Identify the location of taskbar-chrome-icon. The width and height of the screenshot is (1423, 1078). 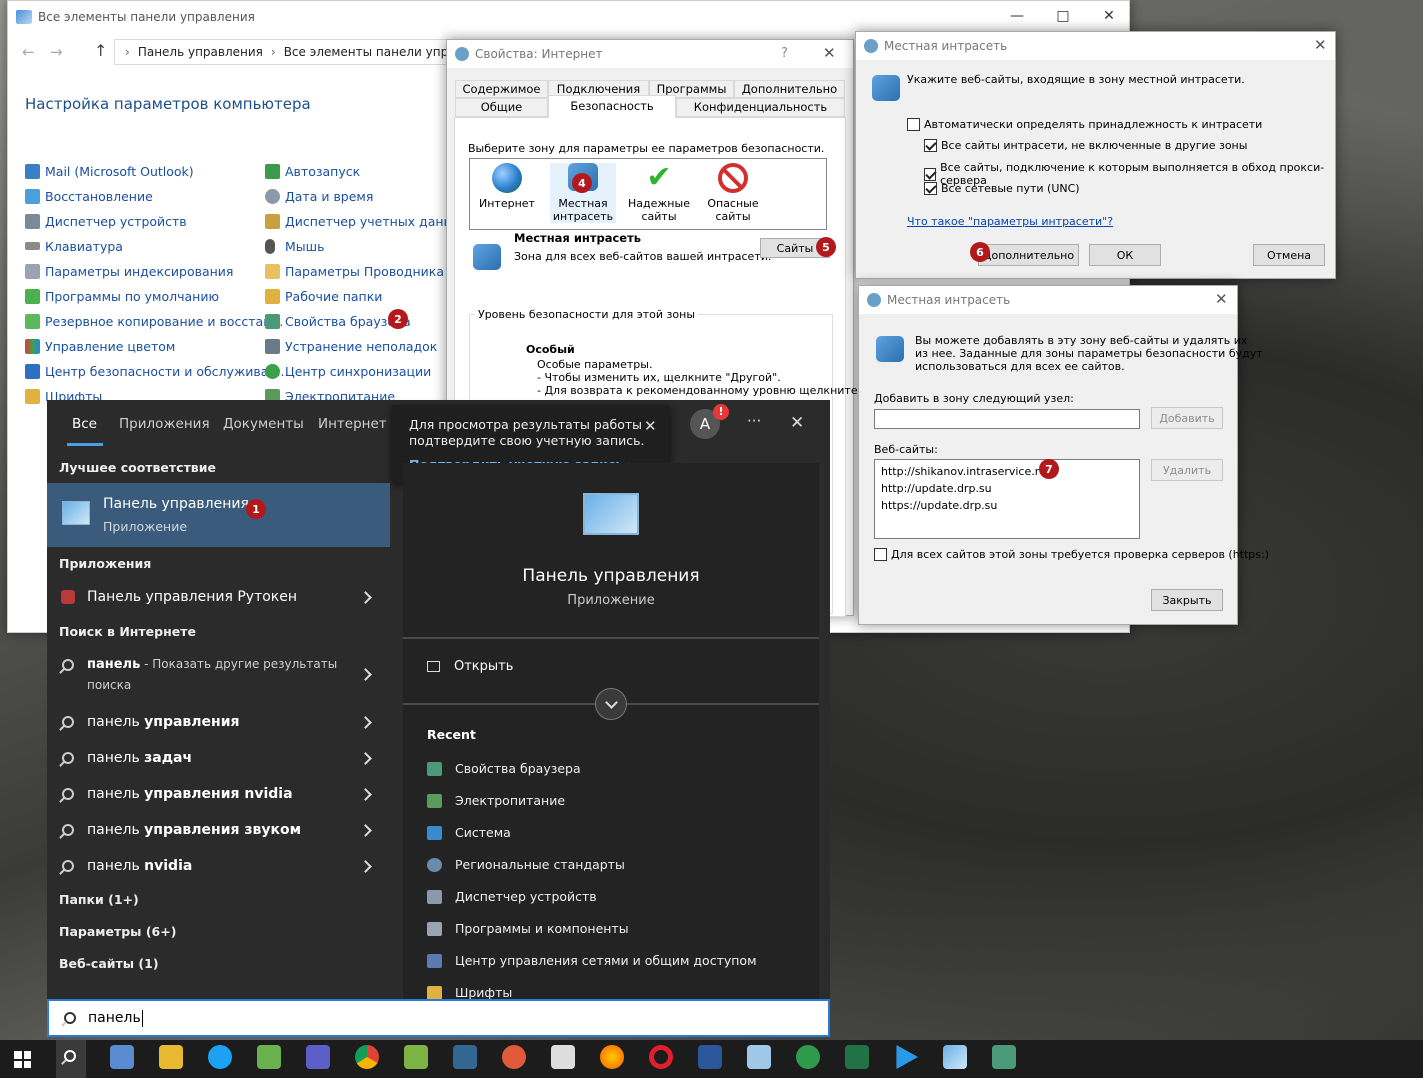
(367, 1057).